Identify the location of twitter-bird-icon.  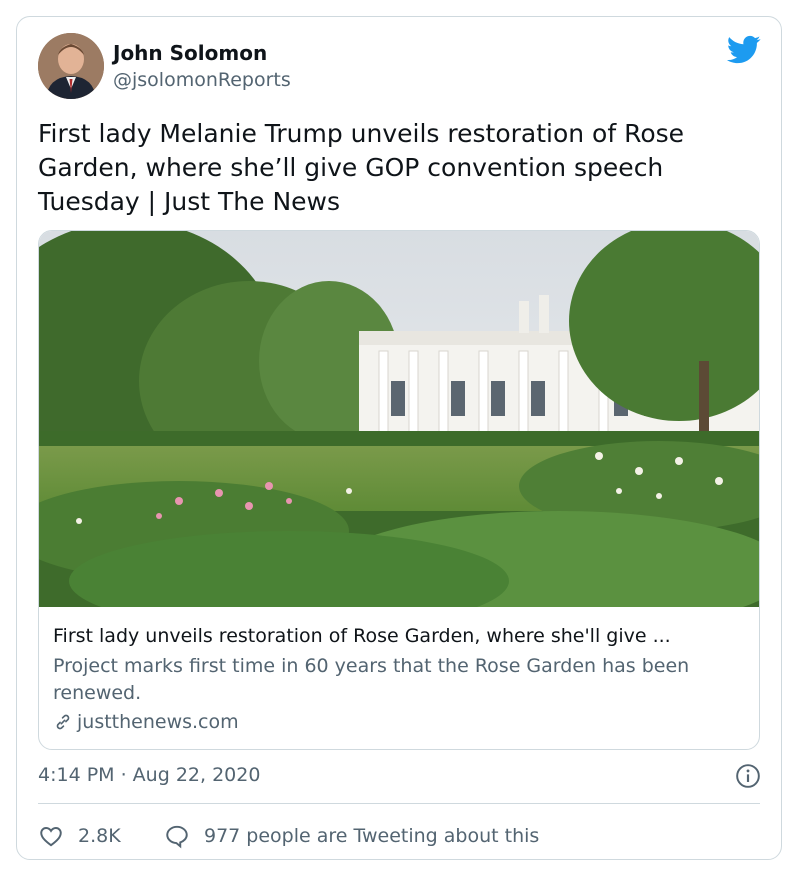
(744, 50).